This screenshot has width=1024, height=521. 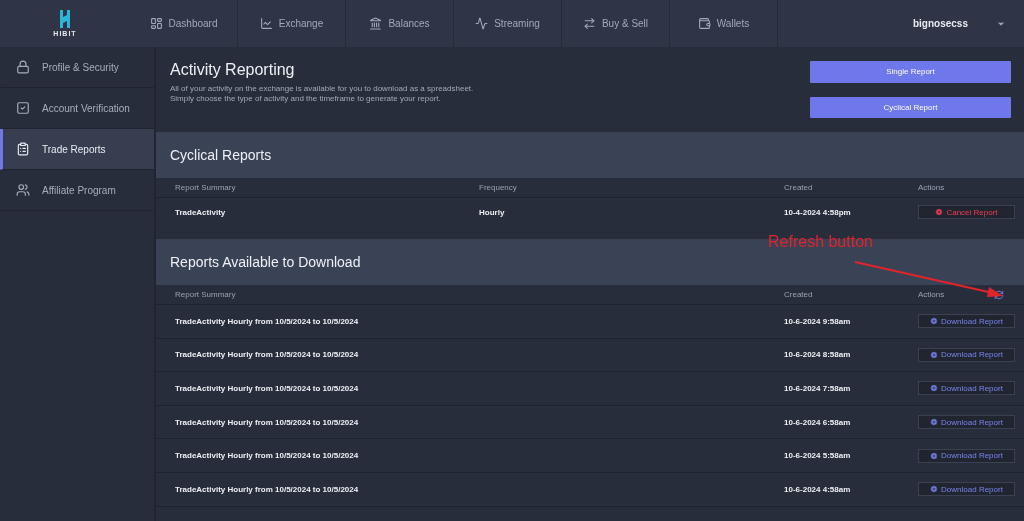 I want to click on pulse-icon, so click(x=482, y=23).